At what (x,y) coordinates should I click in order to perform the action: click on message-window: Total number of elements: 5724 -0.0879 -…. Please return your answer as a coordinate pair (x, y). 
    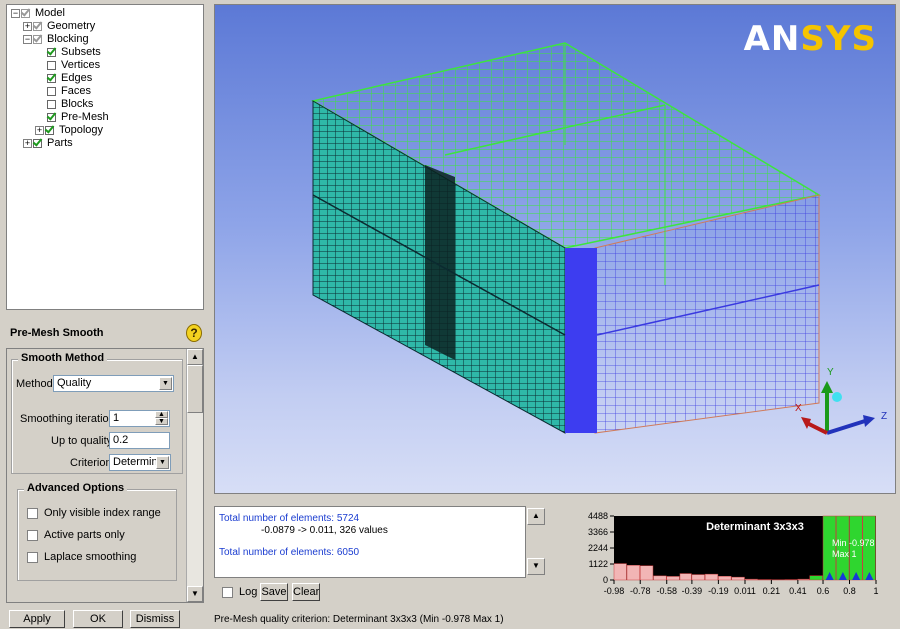
    Looking at the image, I should click on (370, 542).